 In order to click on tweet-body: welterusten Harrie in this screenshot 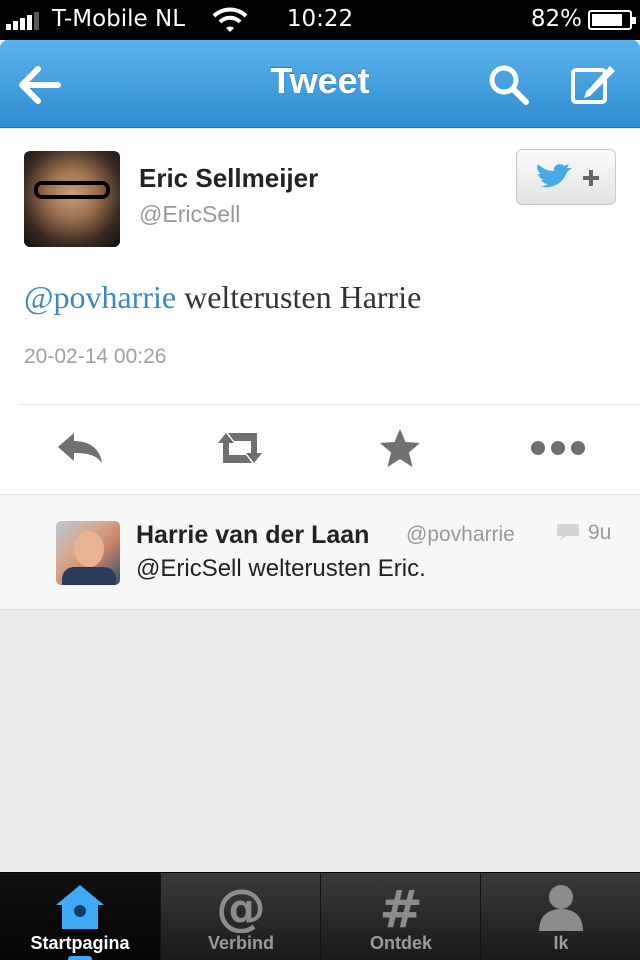, I will do `click(299, 297)`.